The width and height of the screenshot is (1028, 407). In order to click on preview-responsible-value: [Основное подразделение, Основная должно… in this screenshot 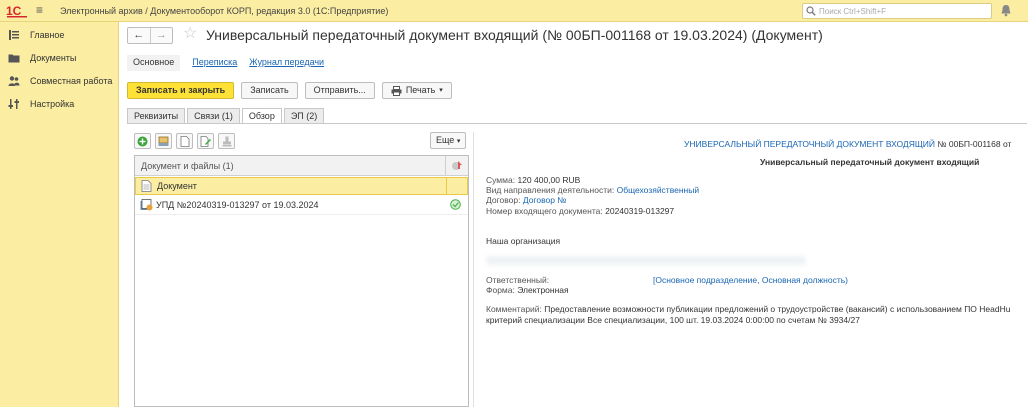, I will do `click(750, 280)`.